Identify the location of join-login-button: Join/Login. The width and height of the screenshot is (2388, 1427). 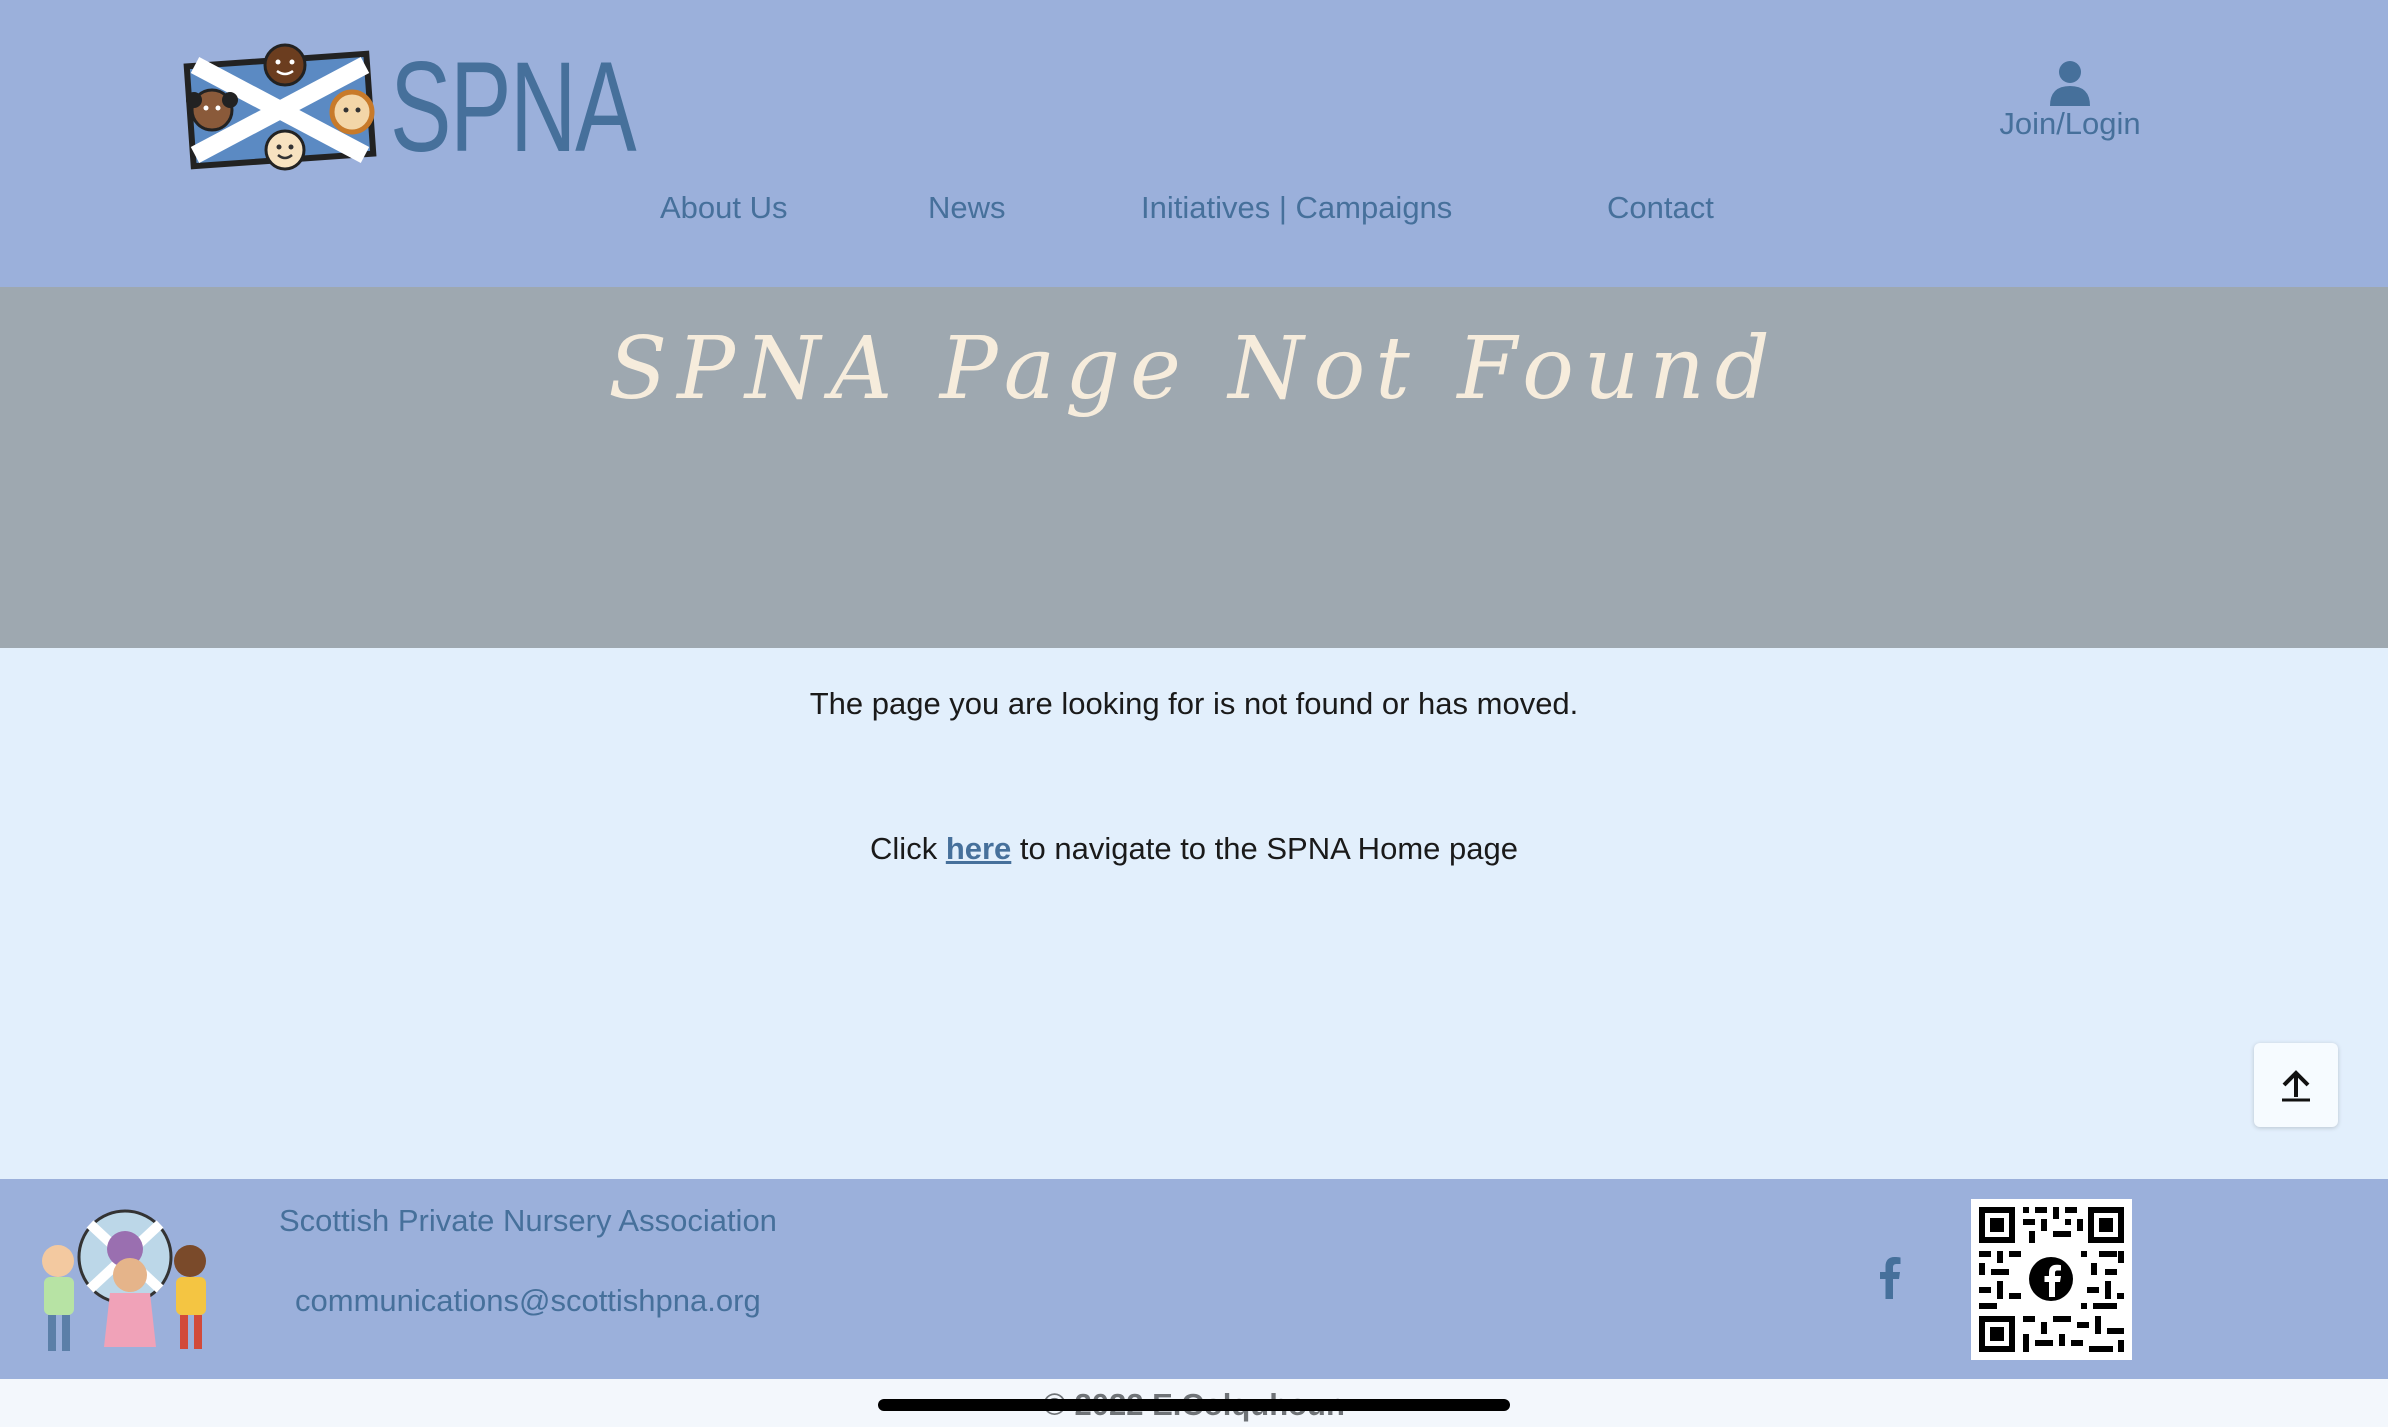
(2070, 101).